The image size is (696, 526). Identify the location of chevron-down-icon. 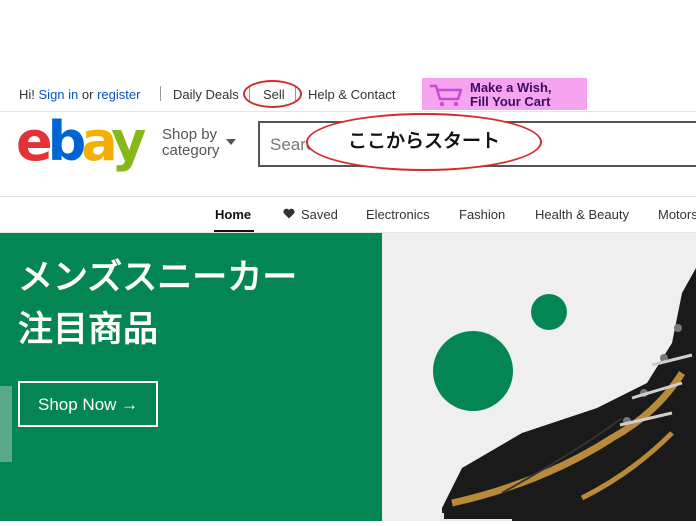
(231, 142).